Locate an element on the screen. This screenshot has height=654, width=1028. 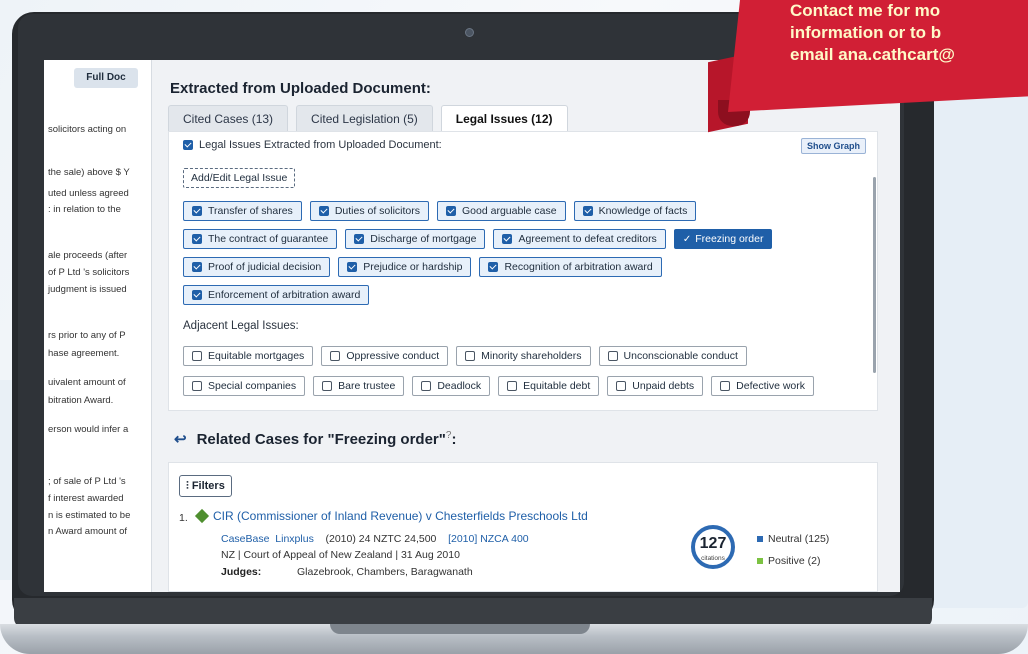
issue-chip-label: Defective work is located at coordinates (771, 386).